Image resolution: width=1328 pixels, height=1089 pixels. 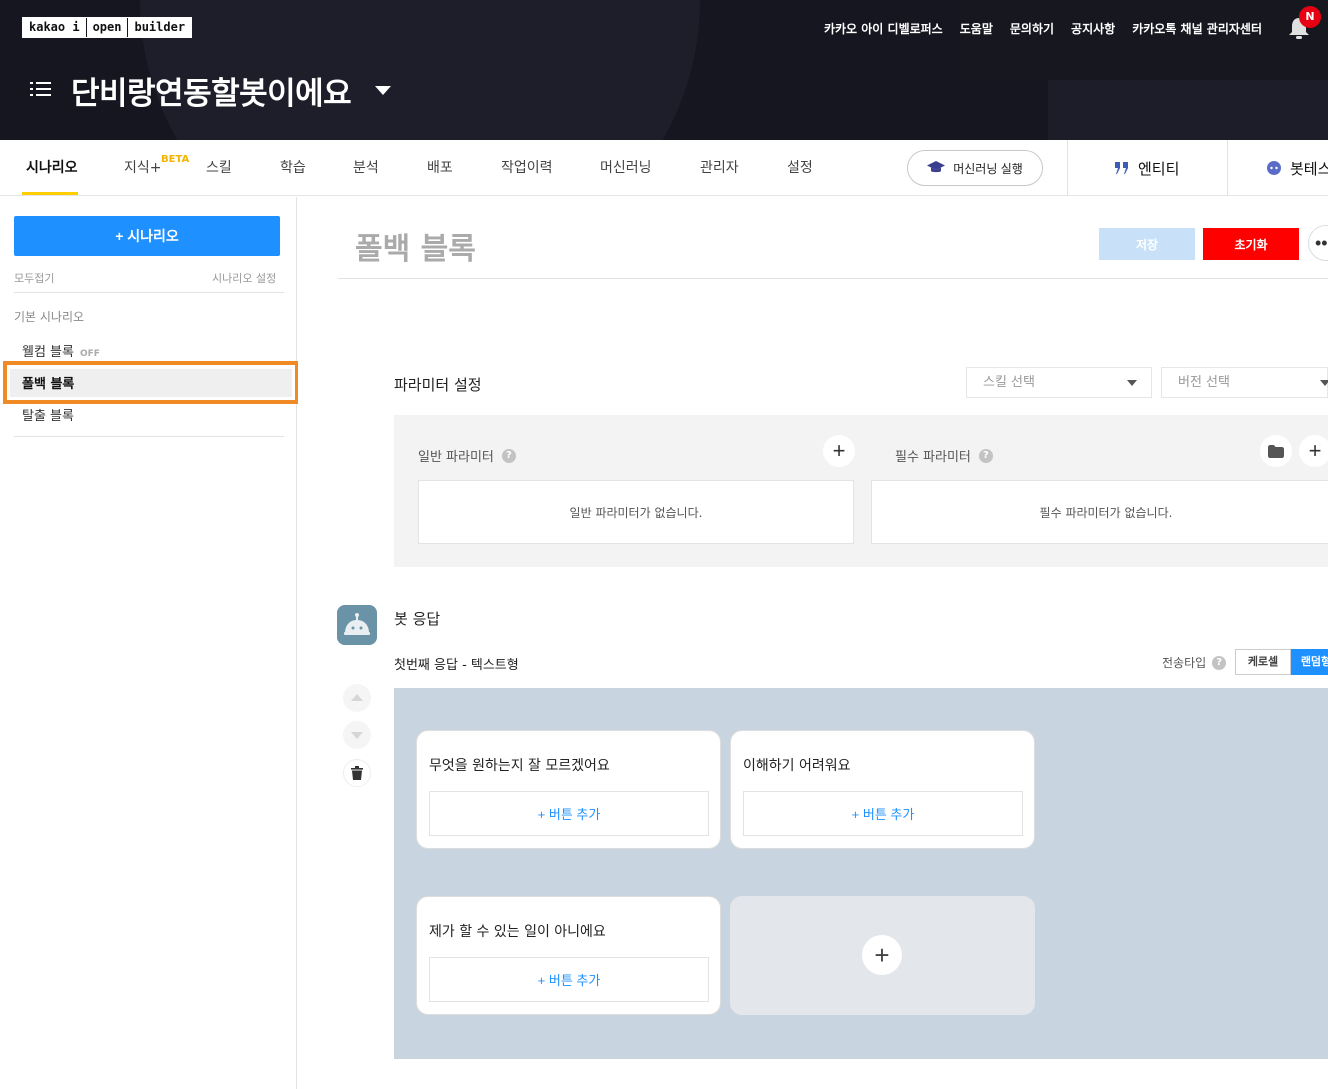 I want to click on menu-list-icon, so click(x=41, y=89).